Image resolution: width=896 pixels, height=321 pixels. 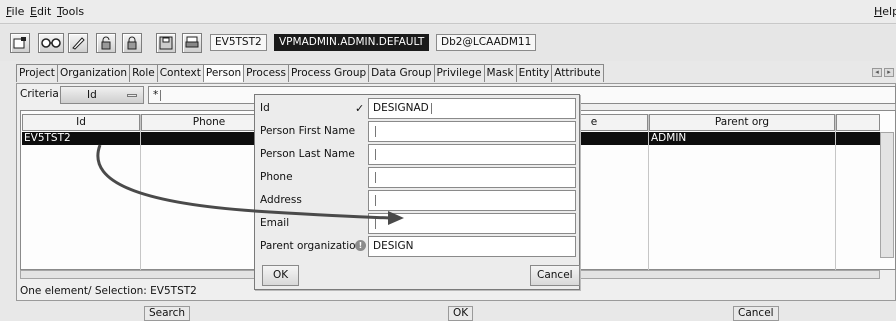 What do you see at coordinates (472, 108) in the screenshot?
I see `id-field: DESIGNAD` at bounding box center [472, 108].